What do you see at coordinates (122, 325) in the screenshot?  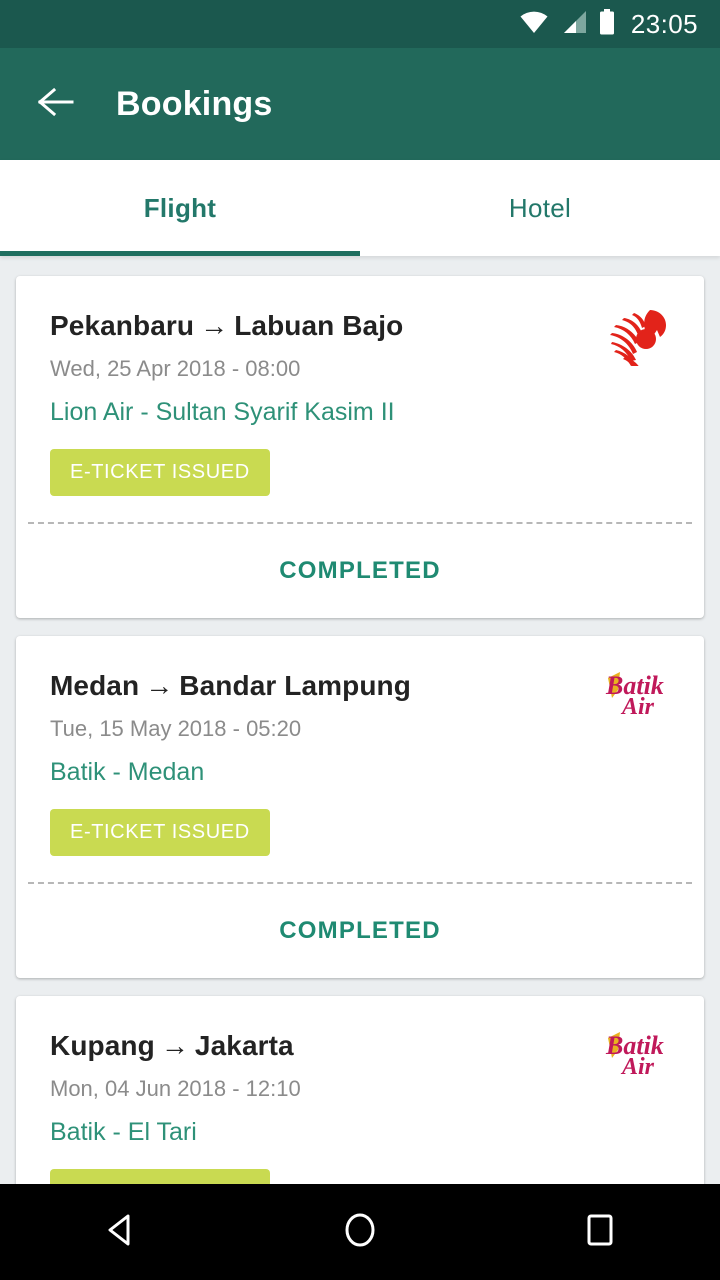 I see `booking-origin: Pekanbaru` at bounding box center [122, 325].